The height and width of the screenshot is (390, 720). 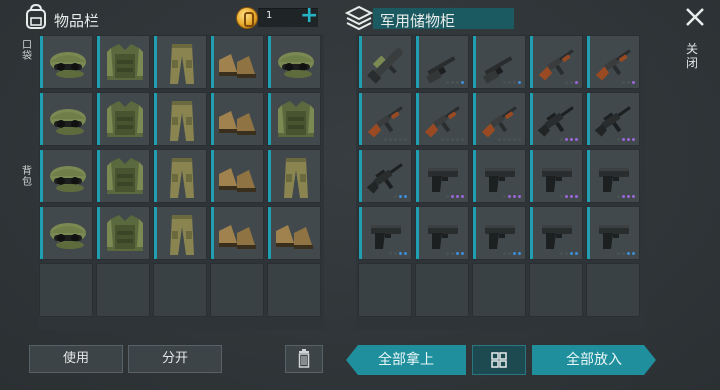 I want to click on take-all-button: 全部拿上, so click(x=406, y=360).